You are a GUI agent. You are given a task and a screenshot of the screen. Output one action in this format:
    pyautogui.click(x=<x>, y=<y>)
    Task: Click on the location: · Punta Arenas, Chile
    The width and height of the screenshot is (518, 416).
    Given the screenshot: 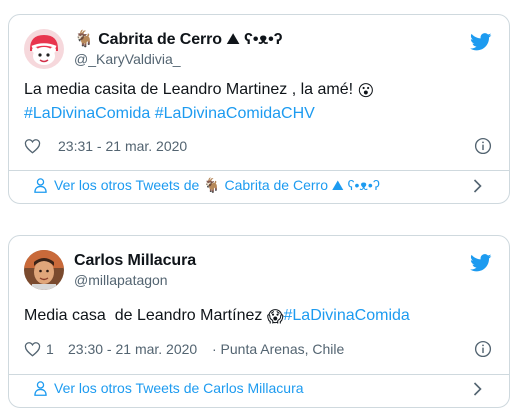 What is the action you would take?
    pyautogui.click(x=278, y=349)
    